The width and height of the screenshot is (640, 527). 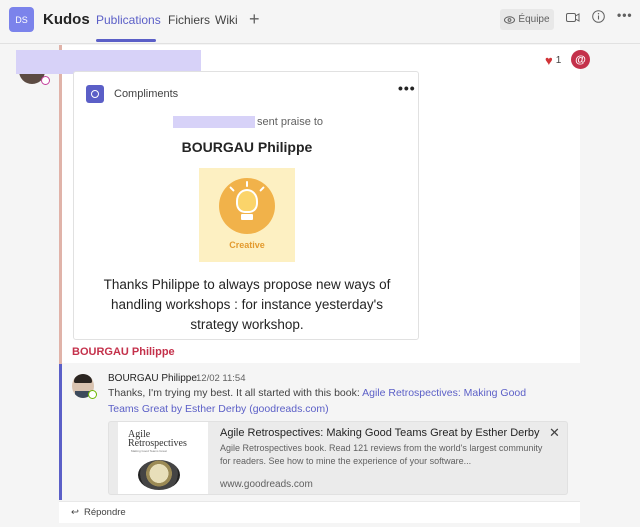 I want to click on plus-icon: +, so click(x=254, y=19).